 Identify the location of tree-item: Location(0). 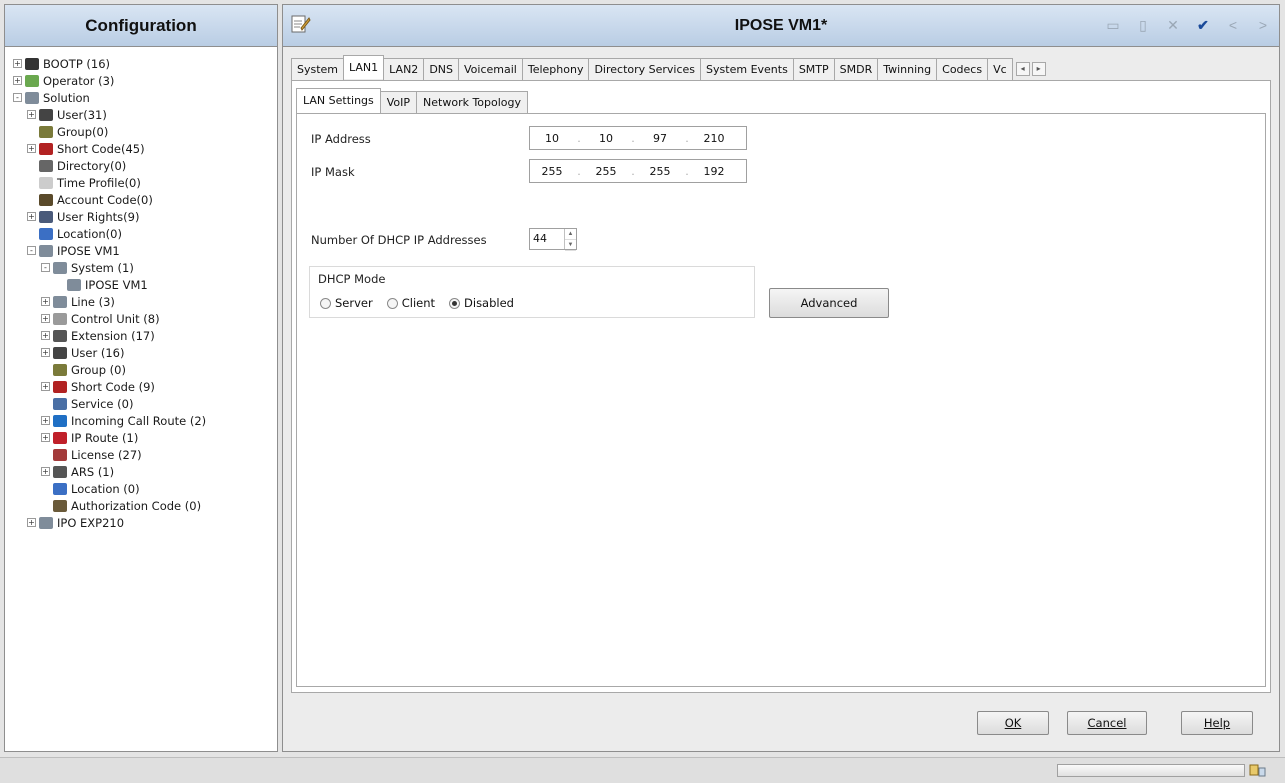
(143, 233).